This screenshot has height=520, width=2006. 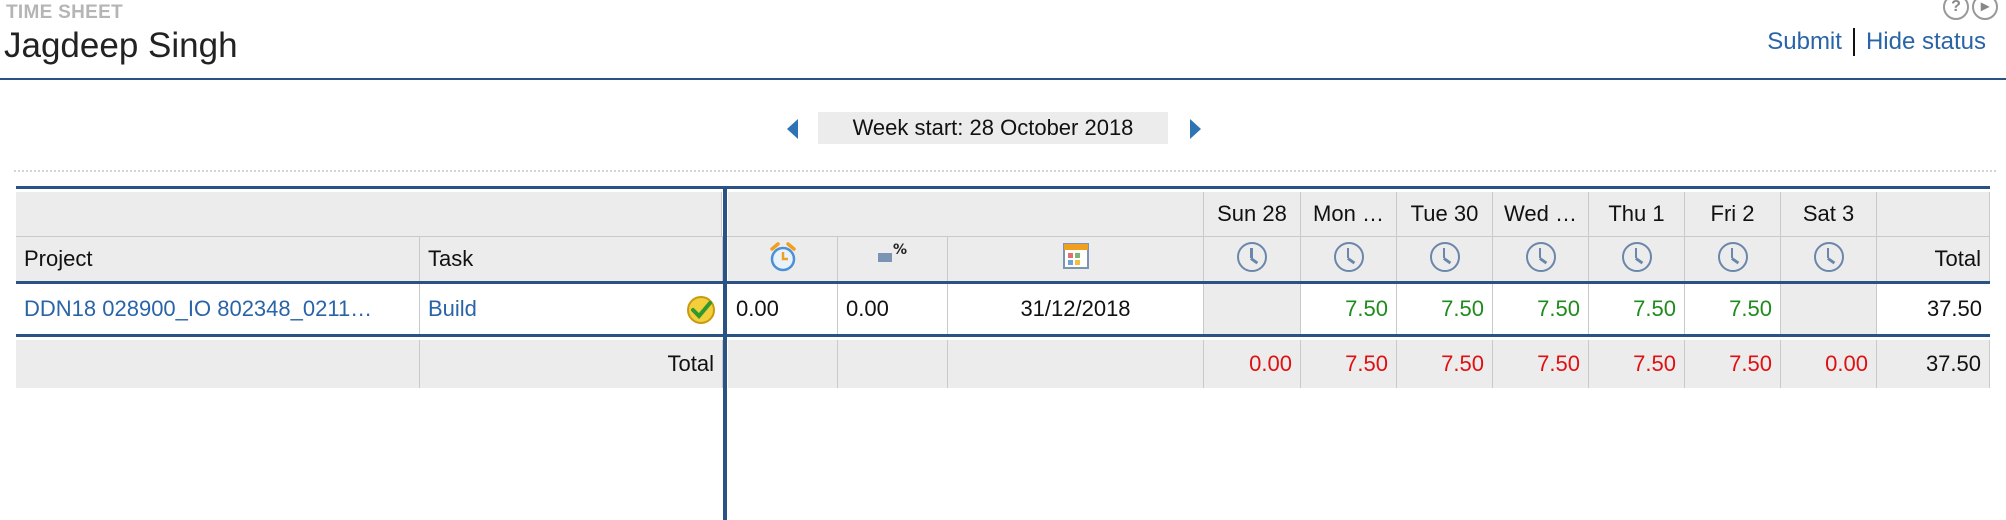 I want to click on total-tue: 7.50, so click(x=1445, y=364).